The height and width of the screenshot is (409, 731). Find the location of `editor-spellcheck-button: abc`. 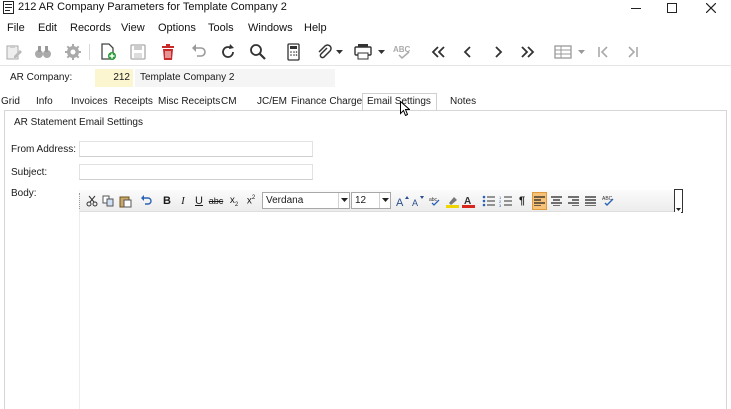

editor-spellcheck-button: abc is located at coordinates (435, 201).